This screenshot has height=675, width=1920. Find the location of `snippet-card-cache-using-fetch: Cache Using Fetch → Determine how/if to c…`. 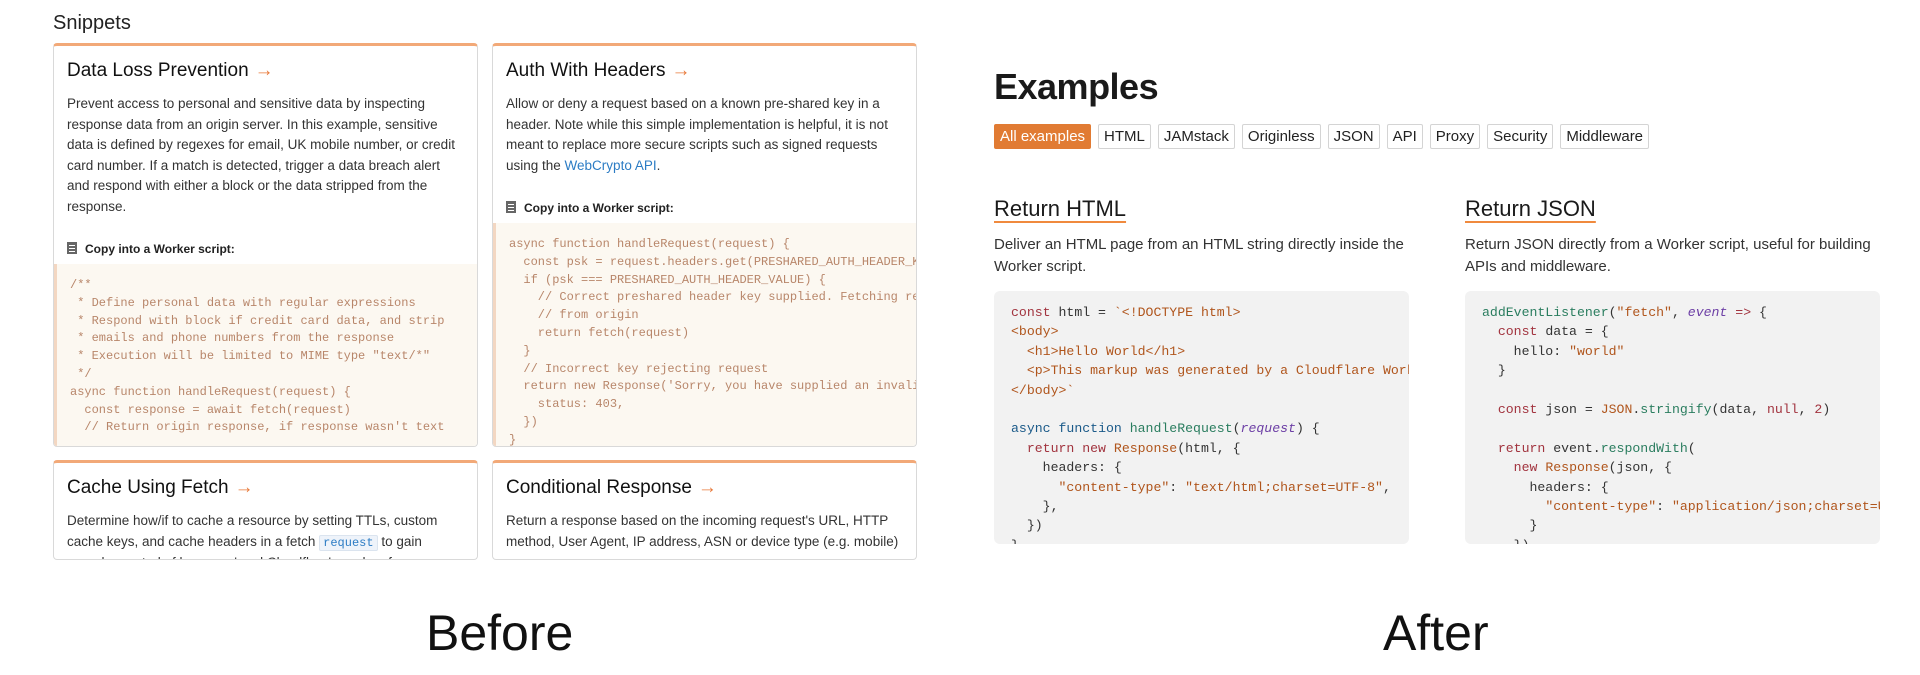

snippet-card-cache-using-fetch: Cache Using Fetch → Determine how/if to c… is located at coordinates (265, 510).